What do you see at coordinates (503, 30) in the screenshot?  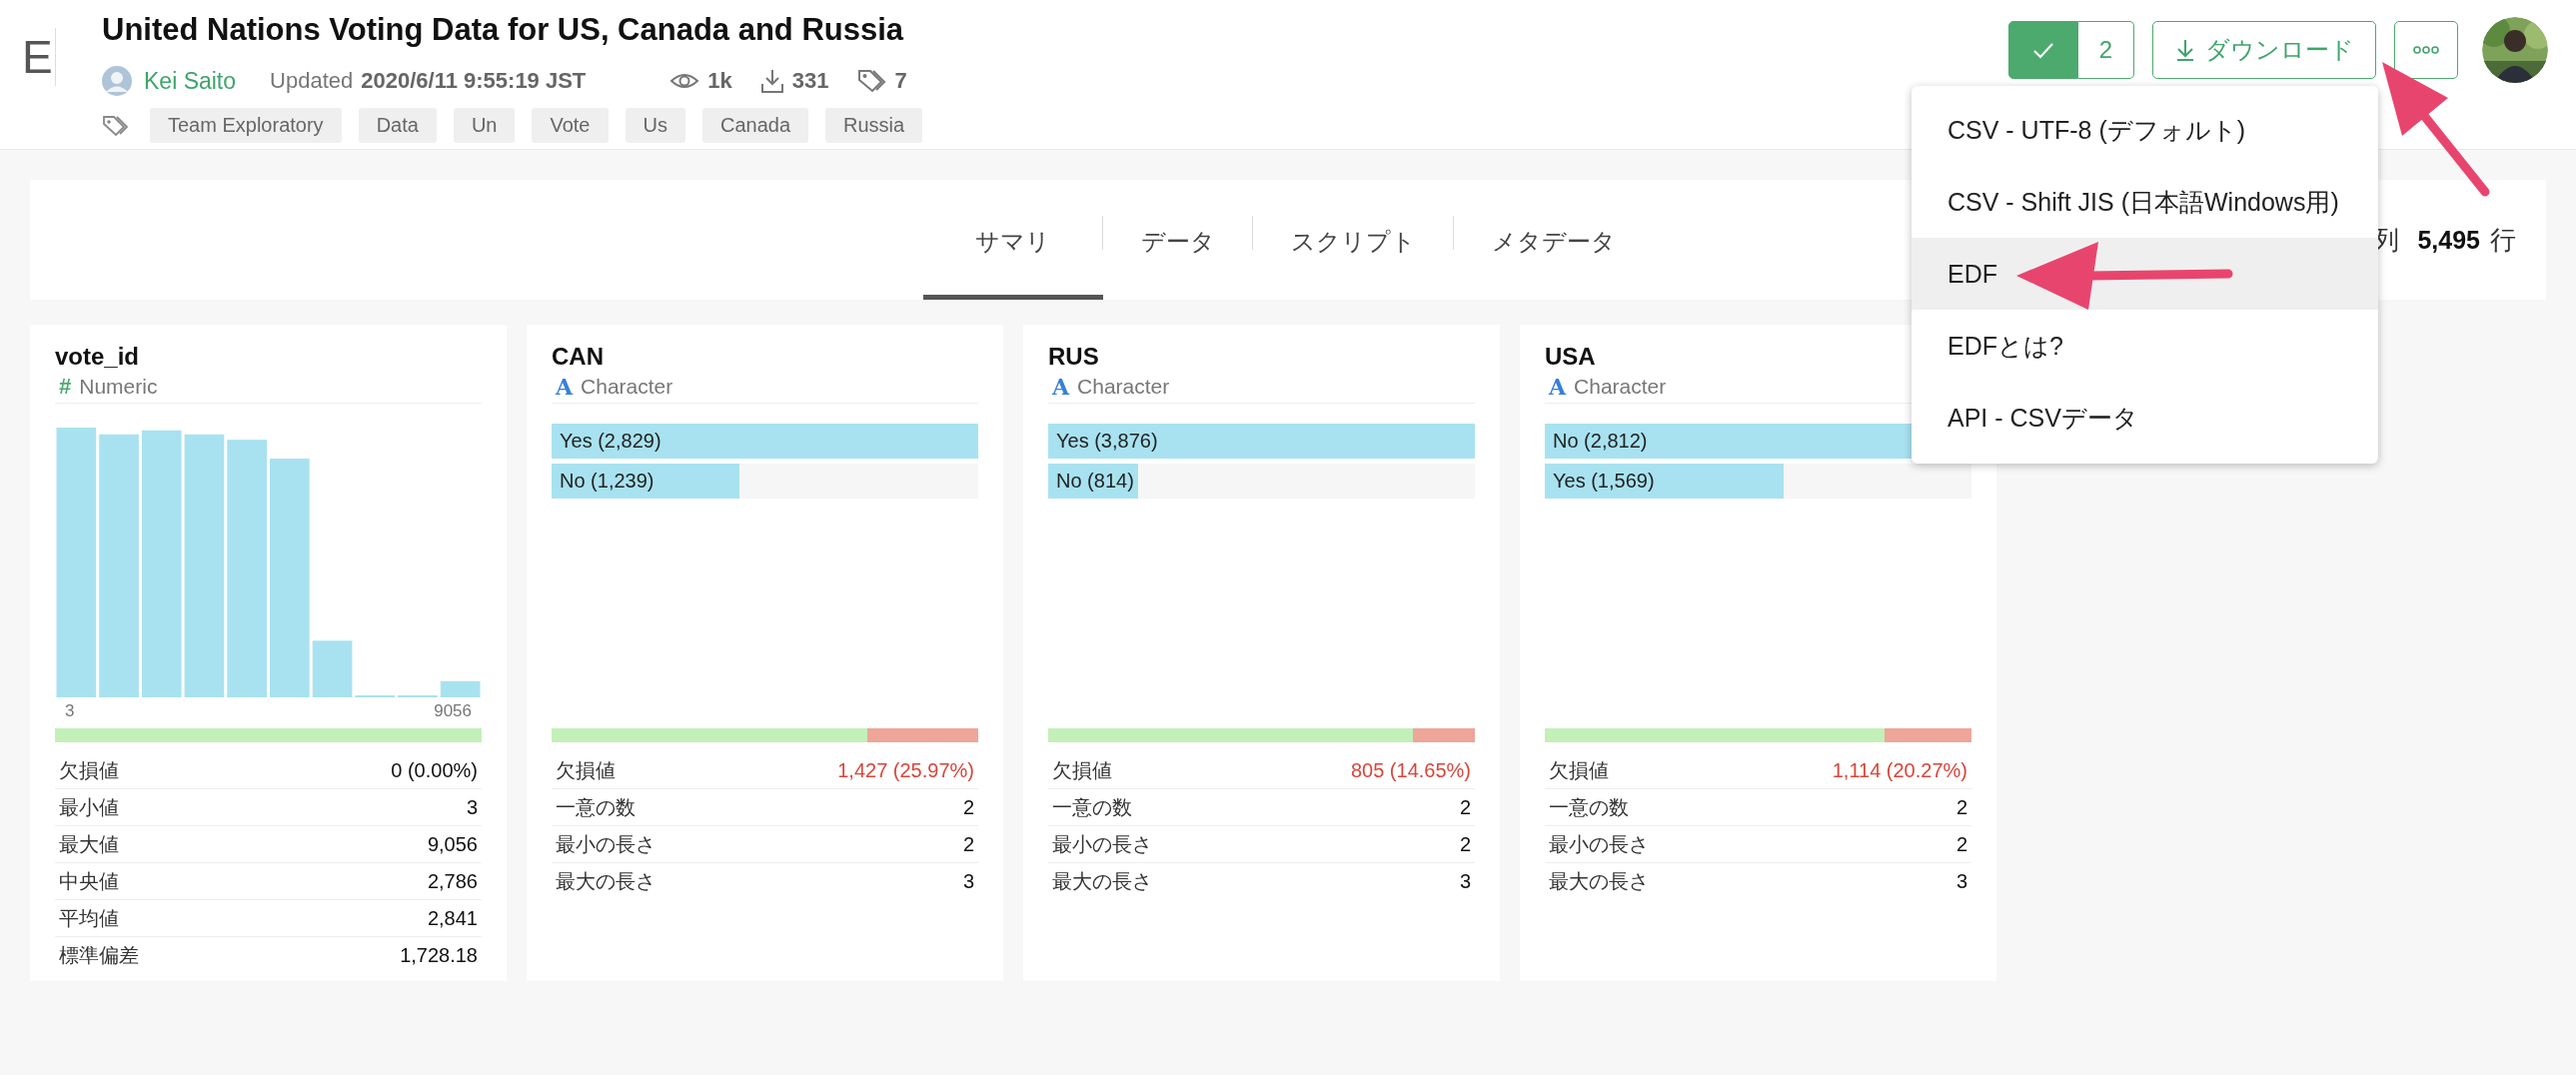 I see `dataset-title: United Nations Voting Data for US, Canada and Russia` at bounding box center [503, 30].